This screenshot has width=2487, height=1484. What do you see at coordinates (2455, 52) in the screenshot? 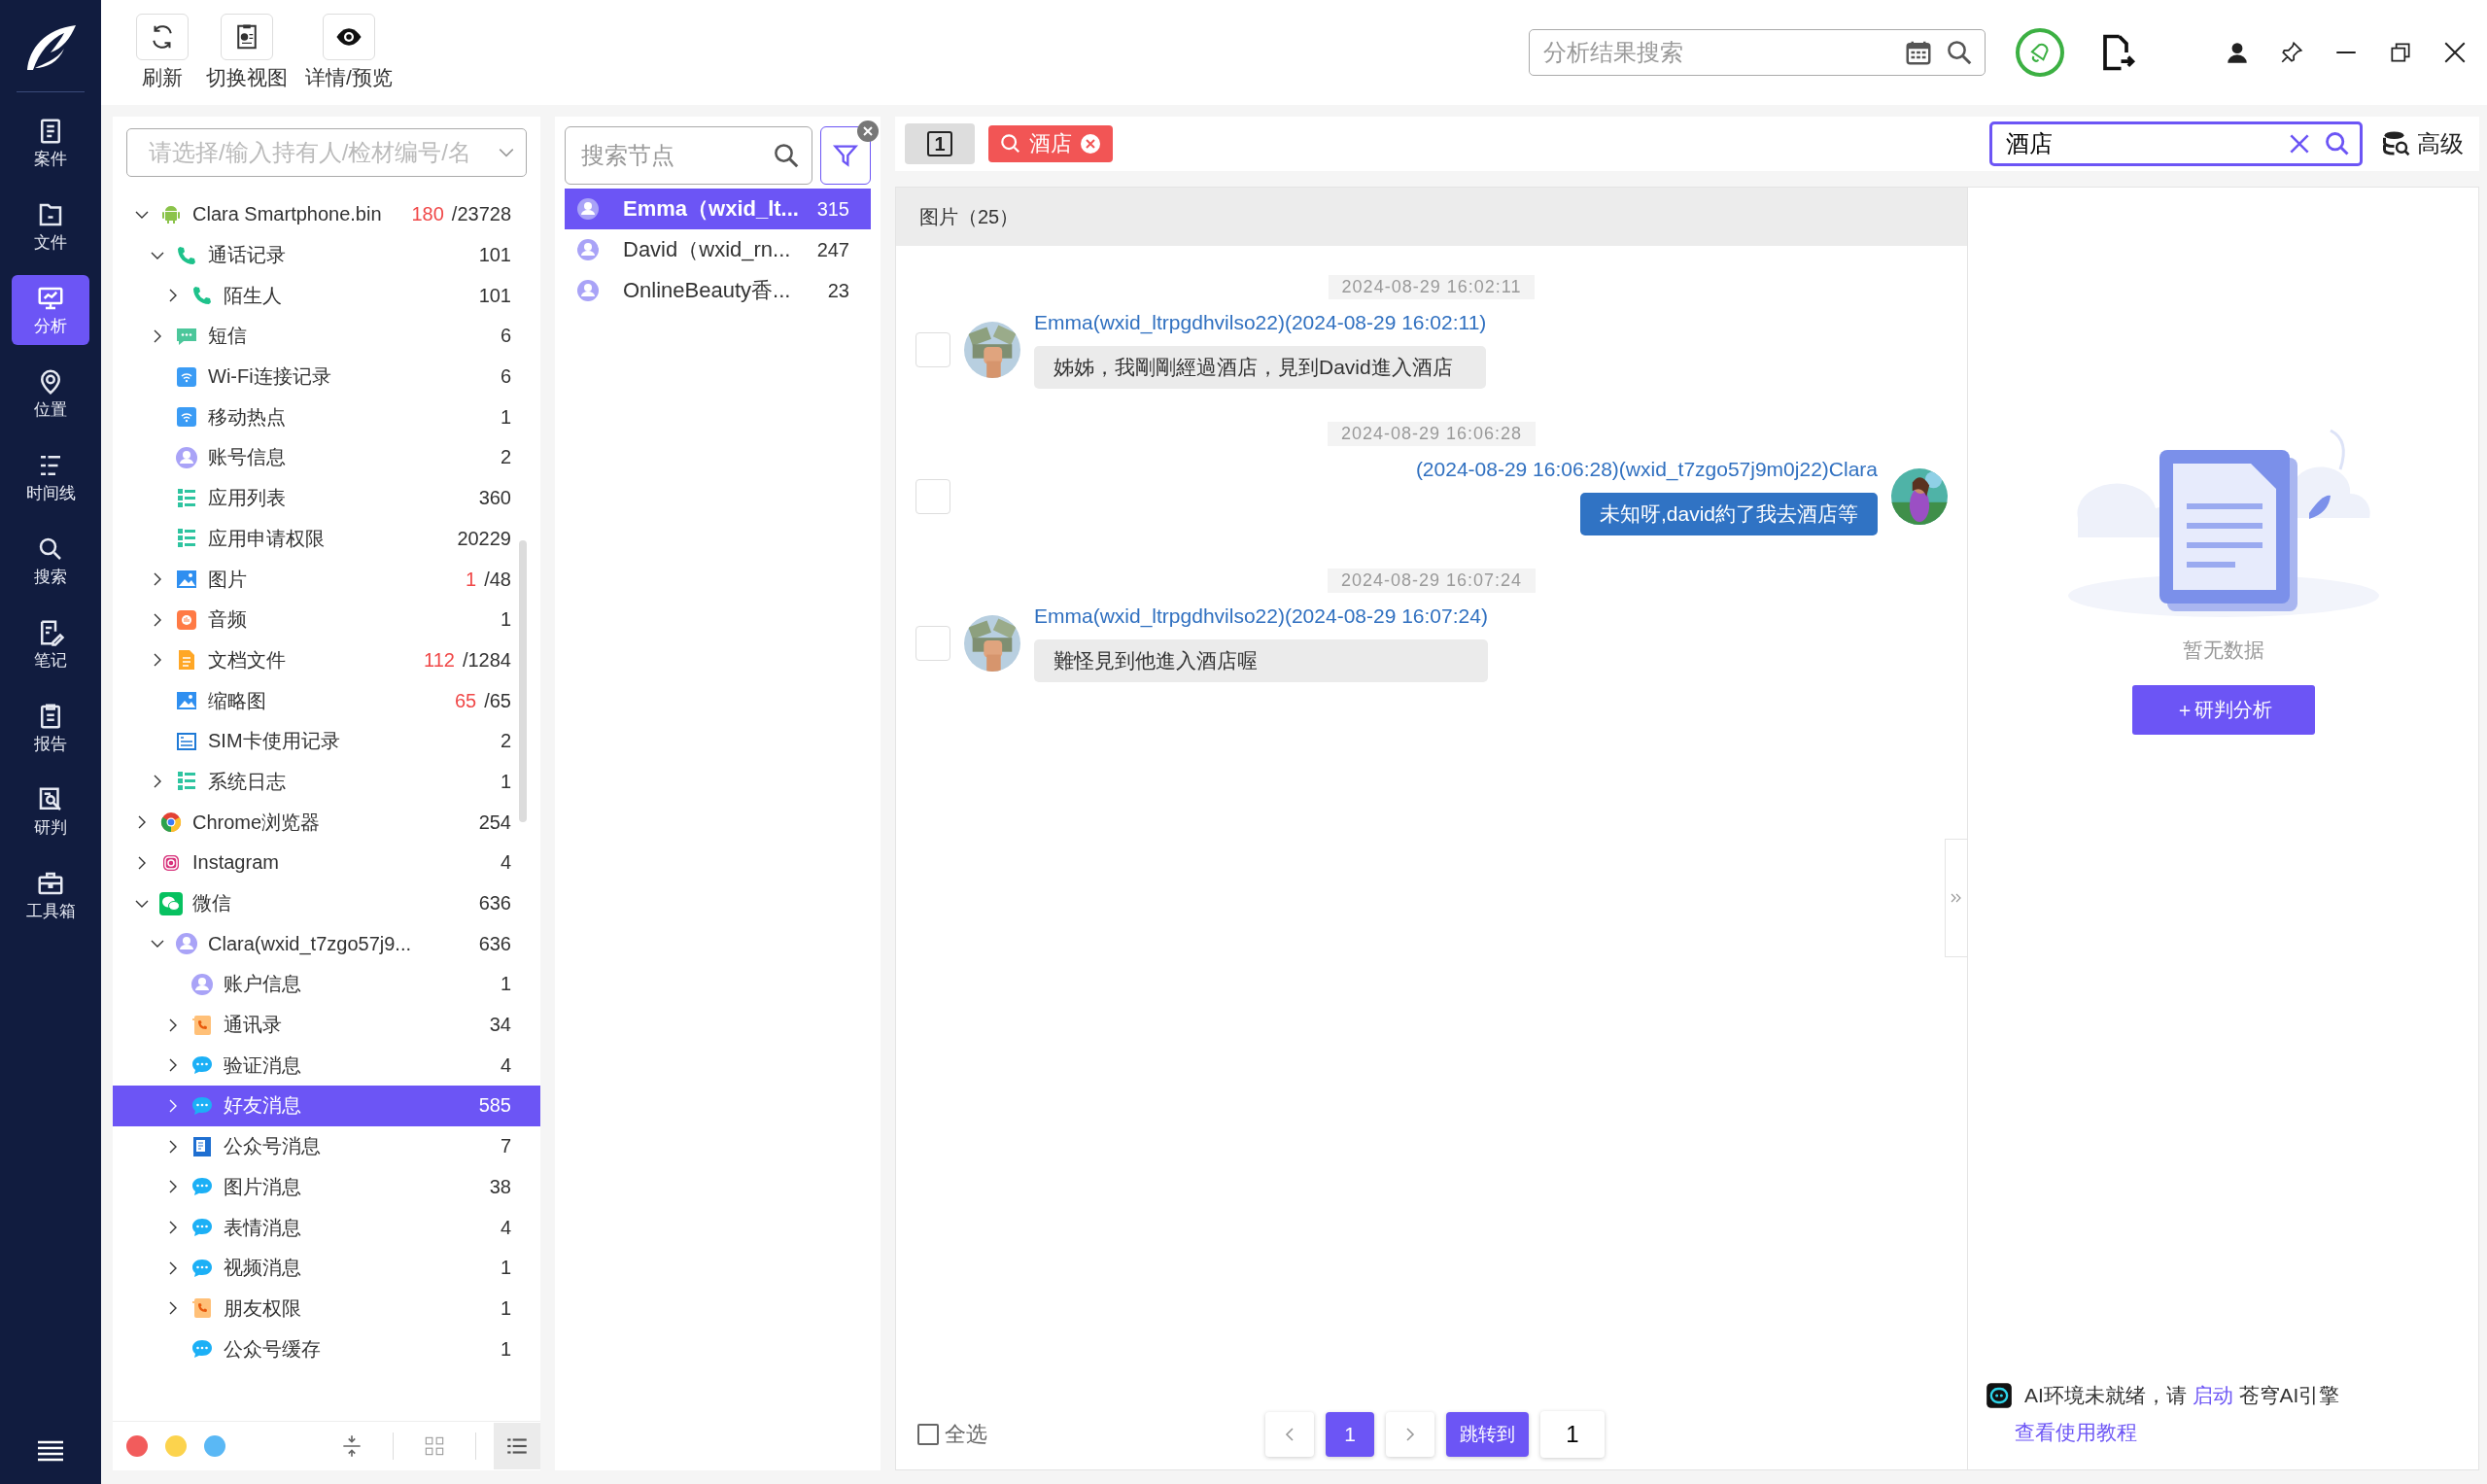
I see `close-icon` at bounding box center [2455, 52].